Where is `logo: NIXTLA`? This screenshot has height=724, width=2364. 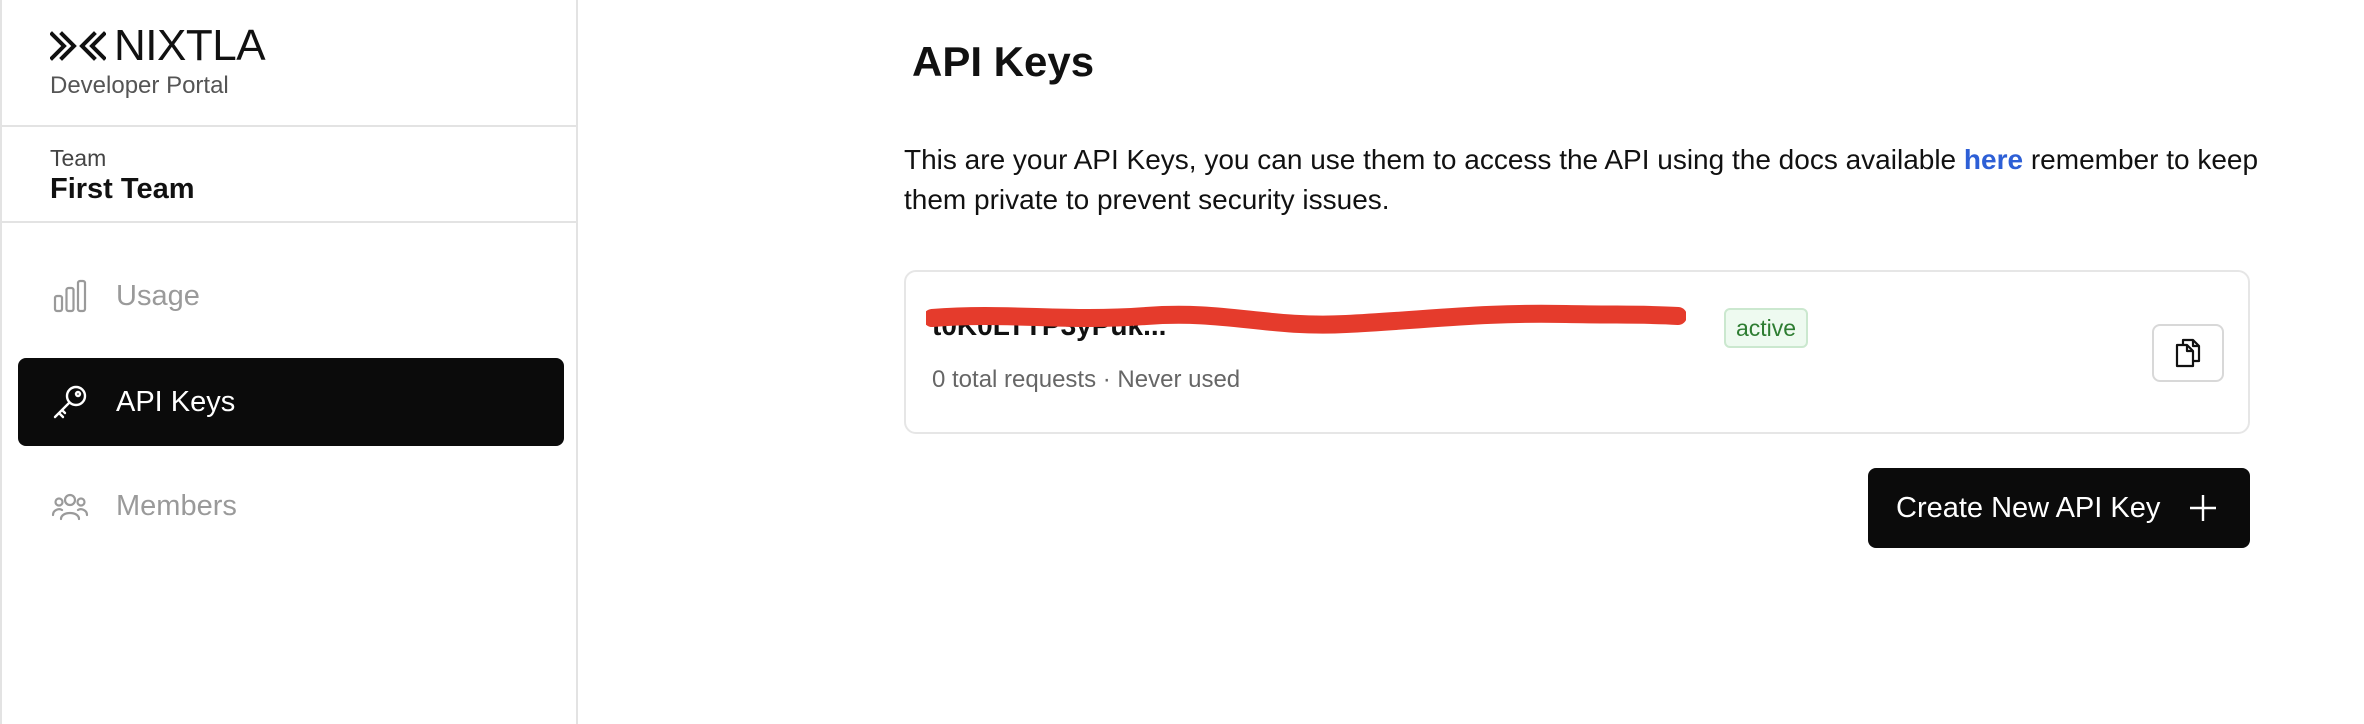
logo: NIXTLA is located at coordinates (313, 46).